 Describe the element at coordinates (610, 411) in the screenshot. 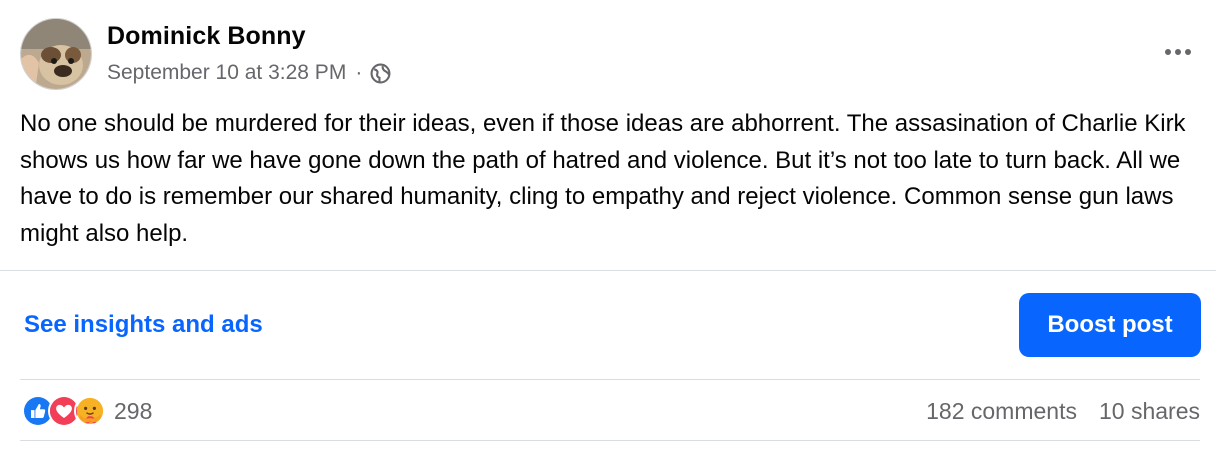

I see `engagement-bar: 298 182 comments 10 shares` at that location.